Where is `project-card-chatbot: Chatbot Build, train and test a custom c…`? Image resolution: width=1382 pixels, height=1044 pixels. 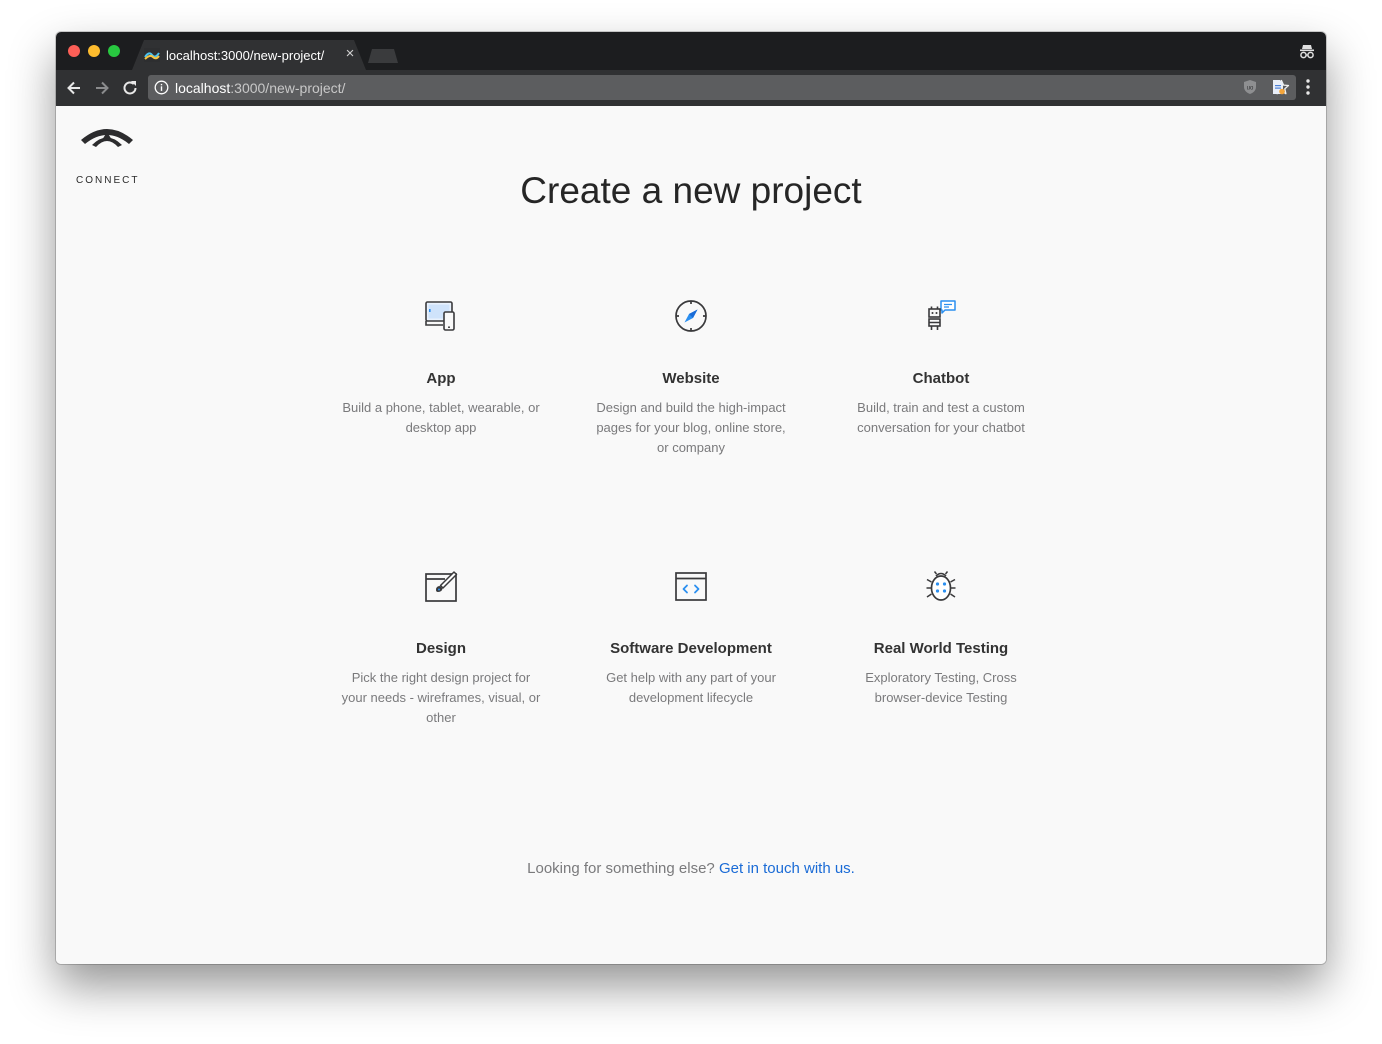
project-card-chatbot: Chatbot Build, train and test a custom c… is located at coordinates (941, 368).